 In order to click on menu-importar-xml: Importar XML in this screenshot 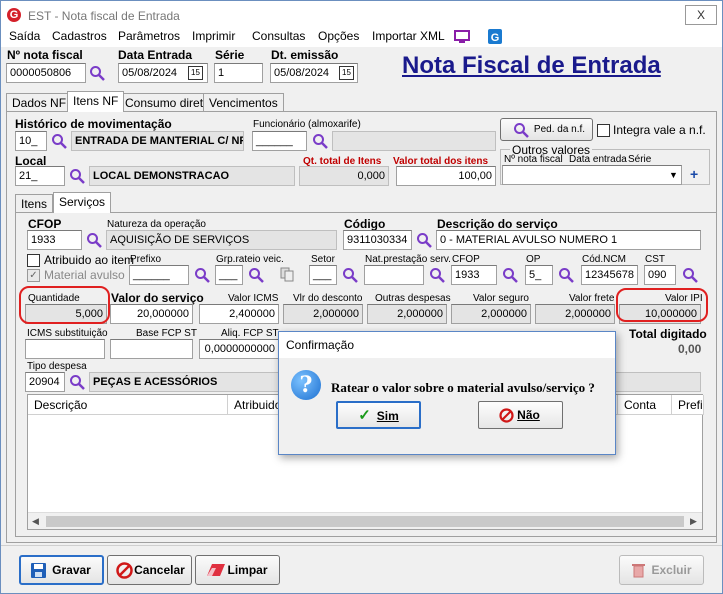, I will do `click(408, 36)`.